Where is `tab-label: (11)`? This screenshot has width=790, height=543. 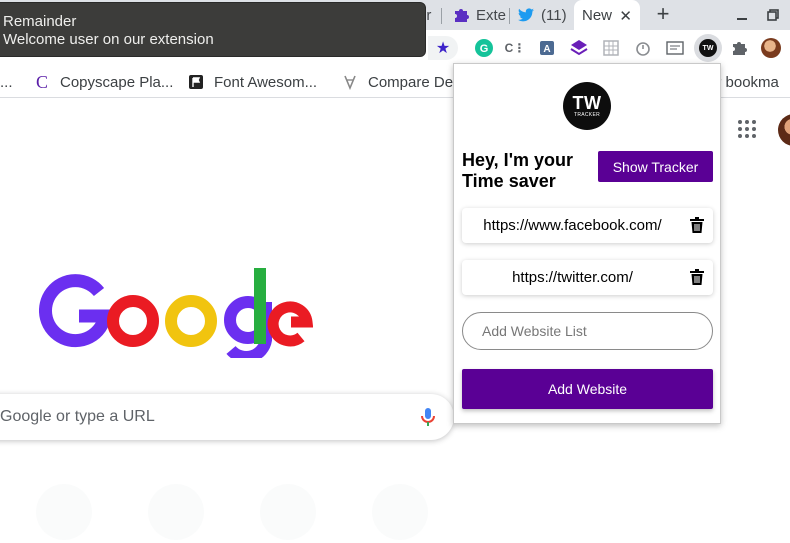
tab-label: (11) is located at coordinates (554, 15).